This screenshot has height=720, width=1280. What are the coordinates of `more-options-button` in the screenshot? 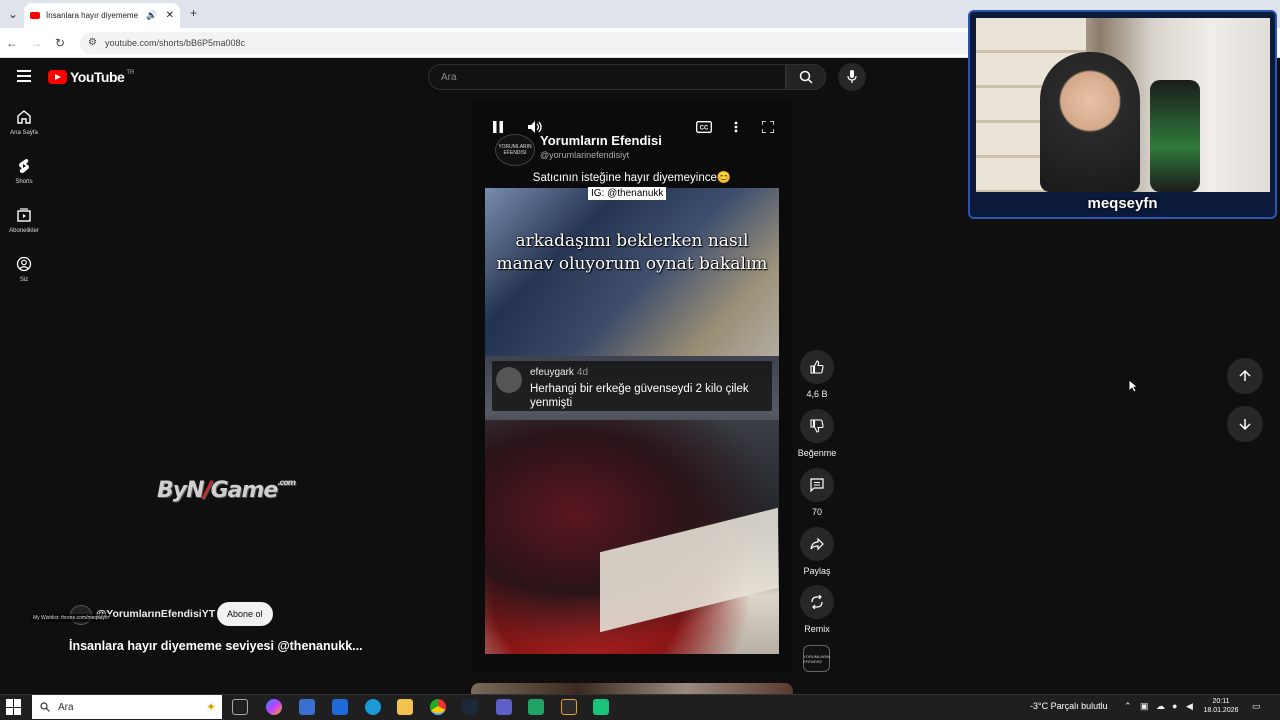 It's located at (736, 127).